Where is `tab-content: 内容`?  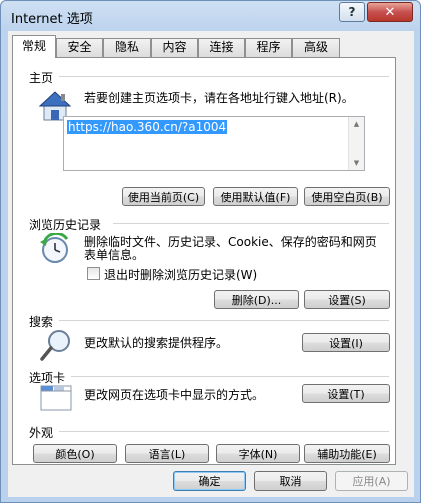
tab-content: 内容 is located at coordinates (174, 47).